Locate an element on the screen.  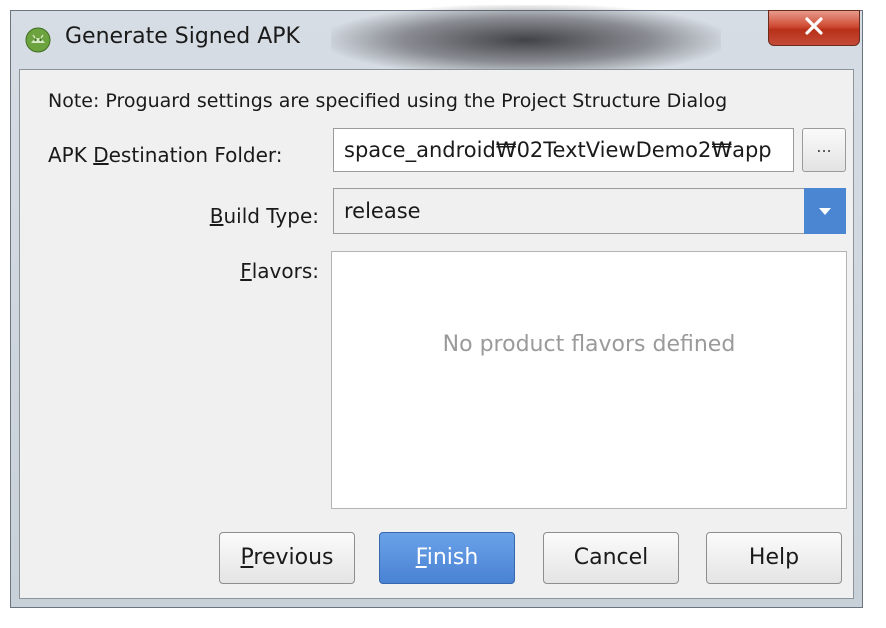
flavors-label: Flavors: is located at coordinates (279, 271).